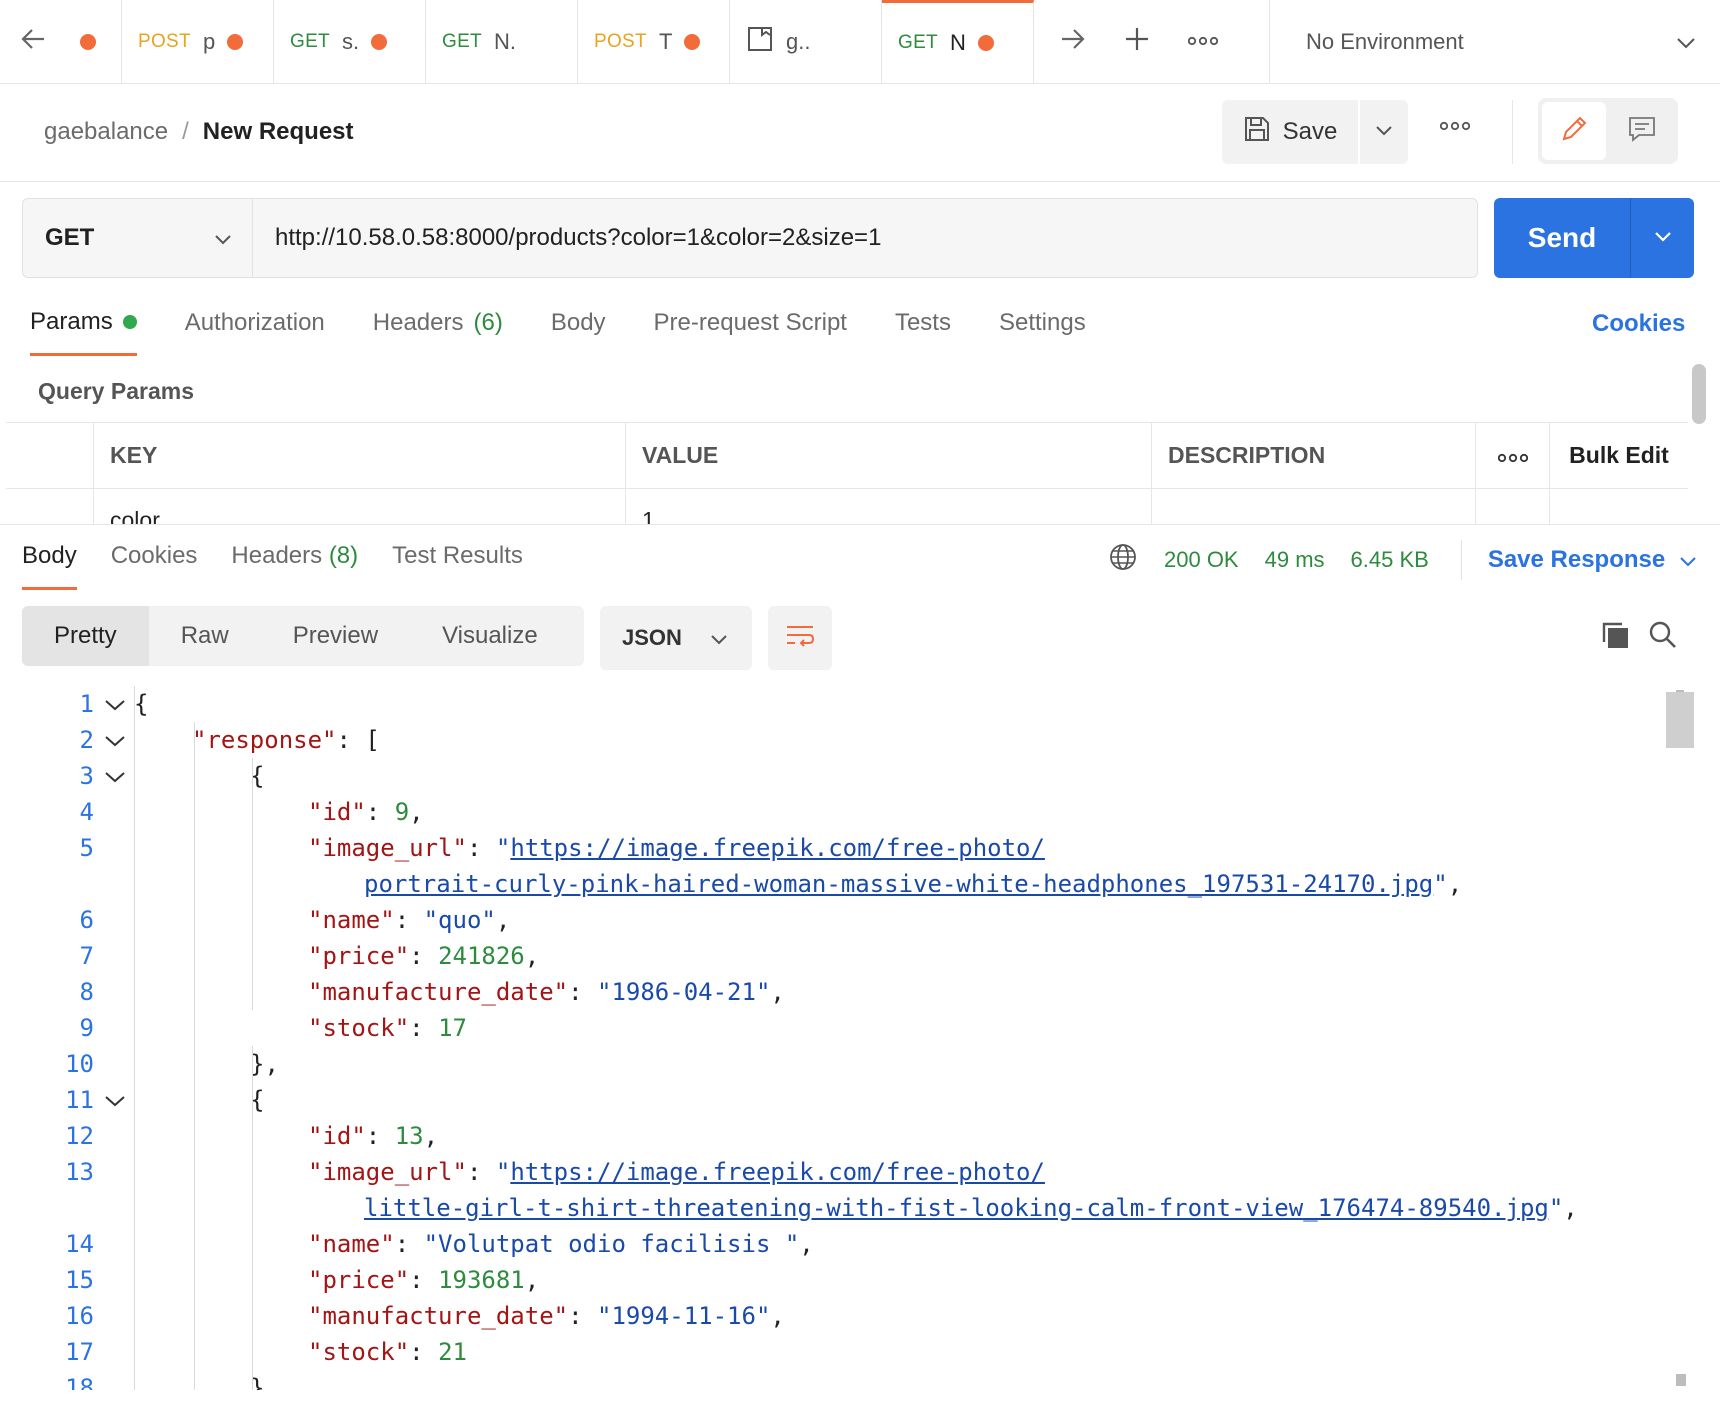 The height and width of the screenshot is (1404, 1720). I want to click on request-name: New Request, so click(278, 132).